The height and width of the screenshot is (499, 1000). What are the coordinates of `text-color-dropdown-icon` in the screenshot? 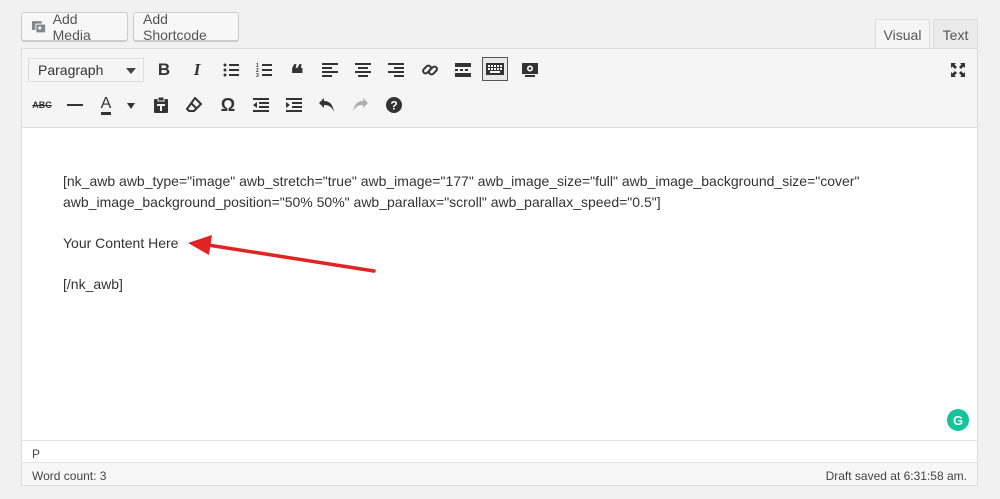 It's located at (131, 106).